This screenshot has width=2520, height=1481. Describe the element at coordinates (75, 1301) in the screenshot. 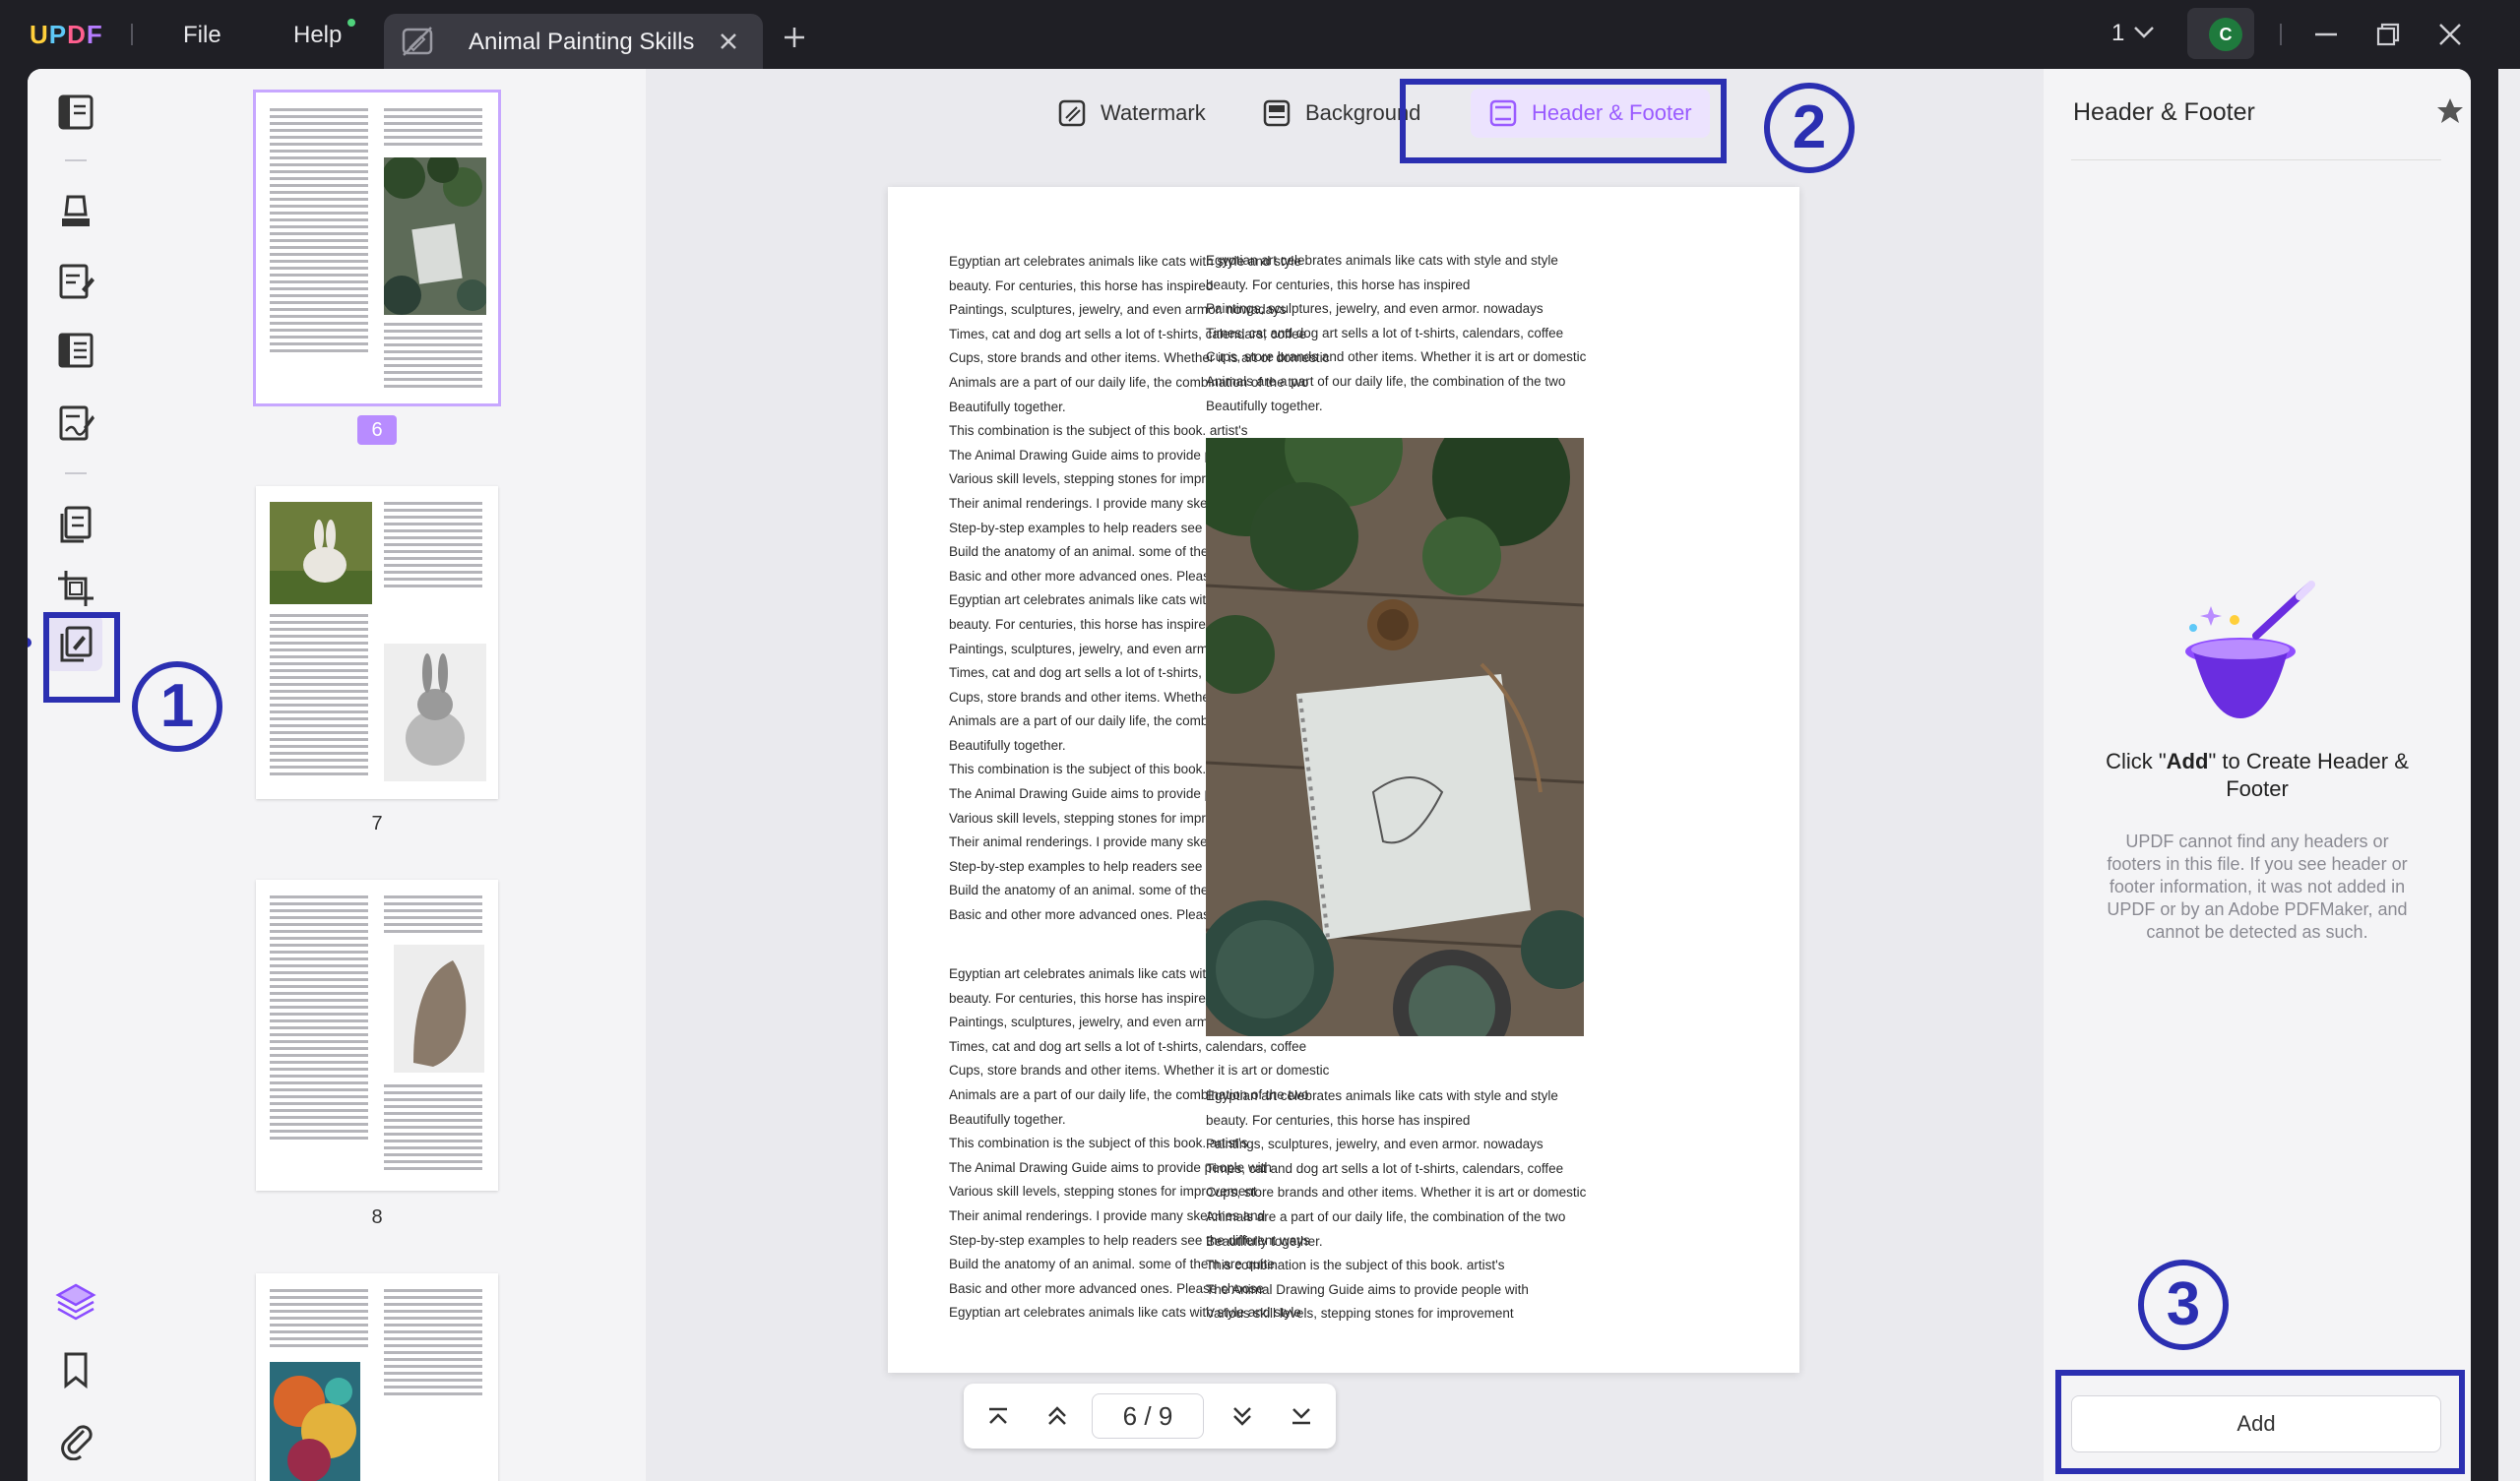

I see `layers-icon` at that location.